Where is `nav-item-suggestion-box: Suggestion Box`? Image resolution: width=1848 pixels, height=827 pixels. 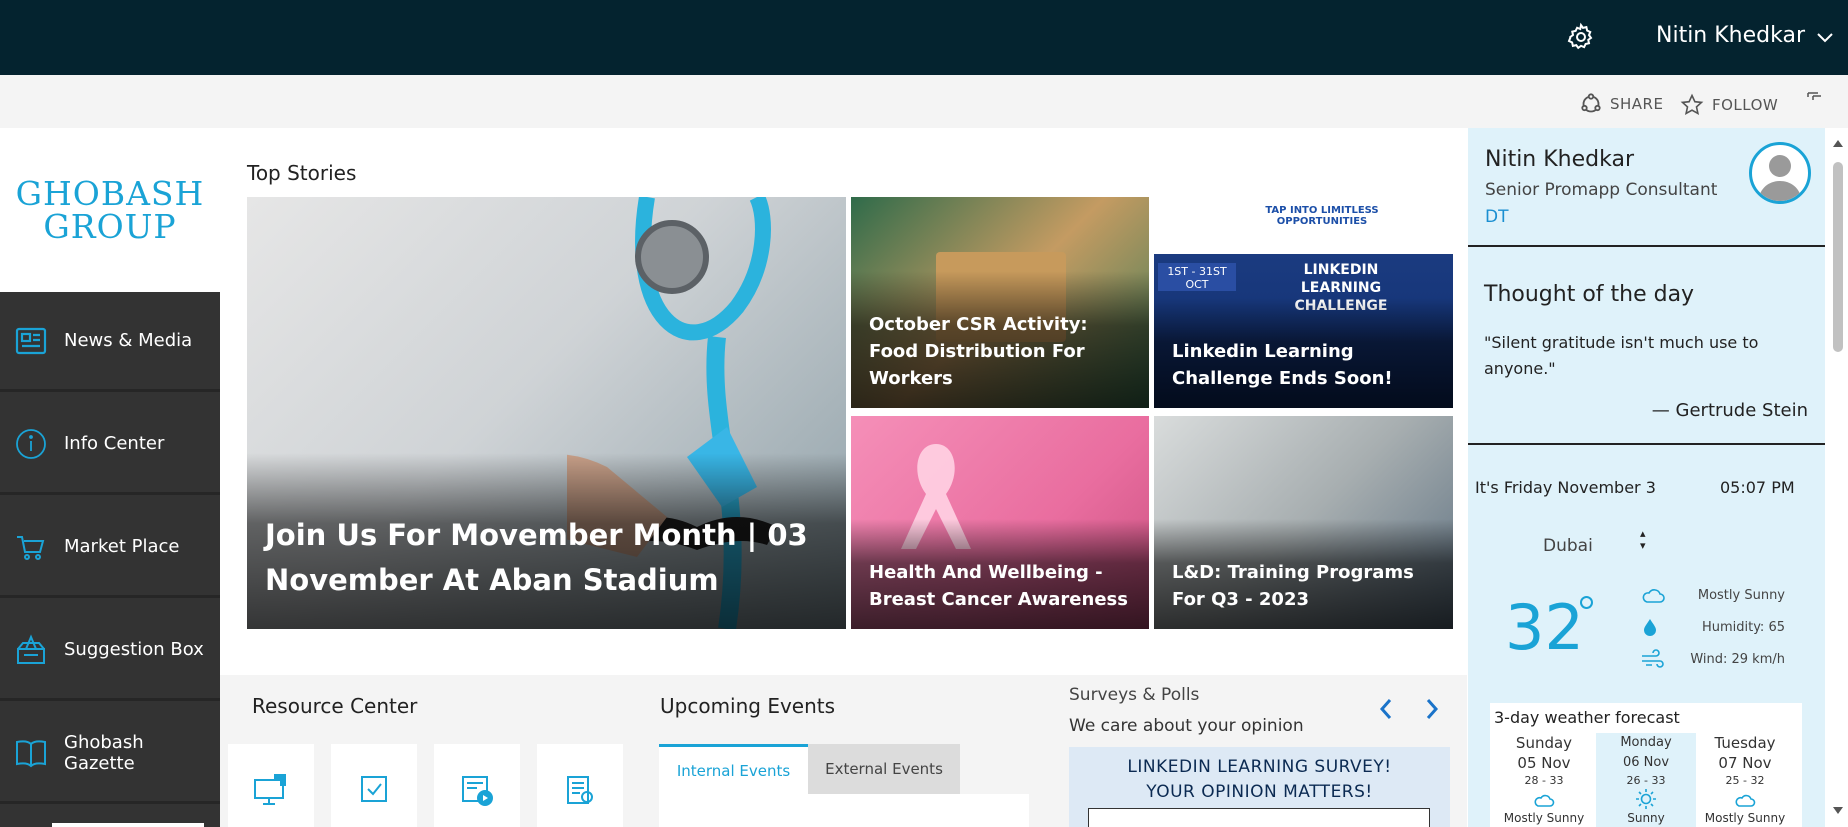
nav-item-suggestion-box: Suggestion Box is located at coordinates (110, 651).